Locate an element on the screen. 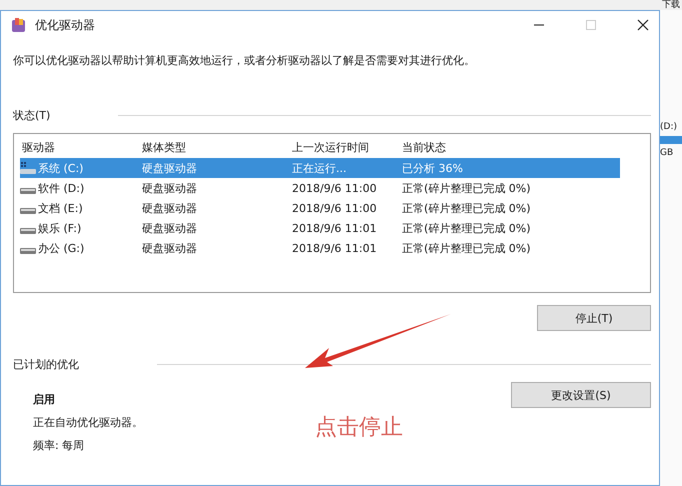  system-drive-icon is located at coordinates (28, 168).